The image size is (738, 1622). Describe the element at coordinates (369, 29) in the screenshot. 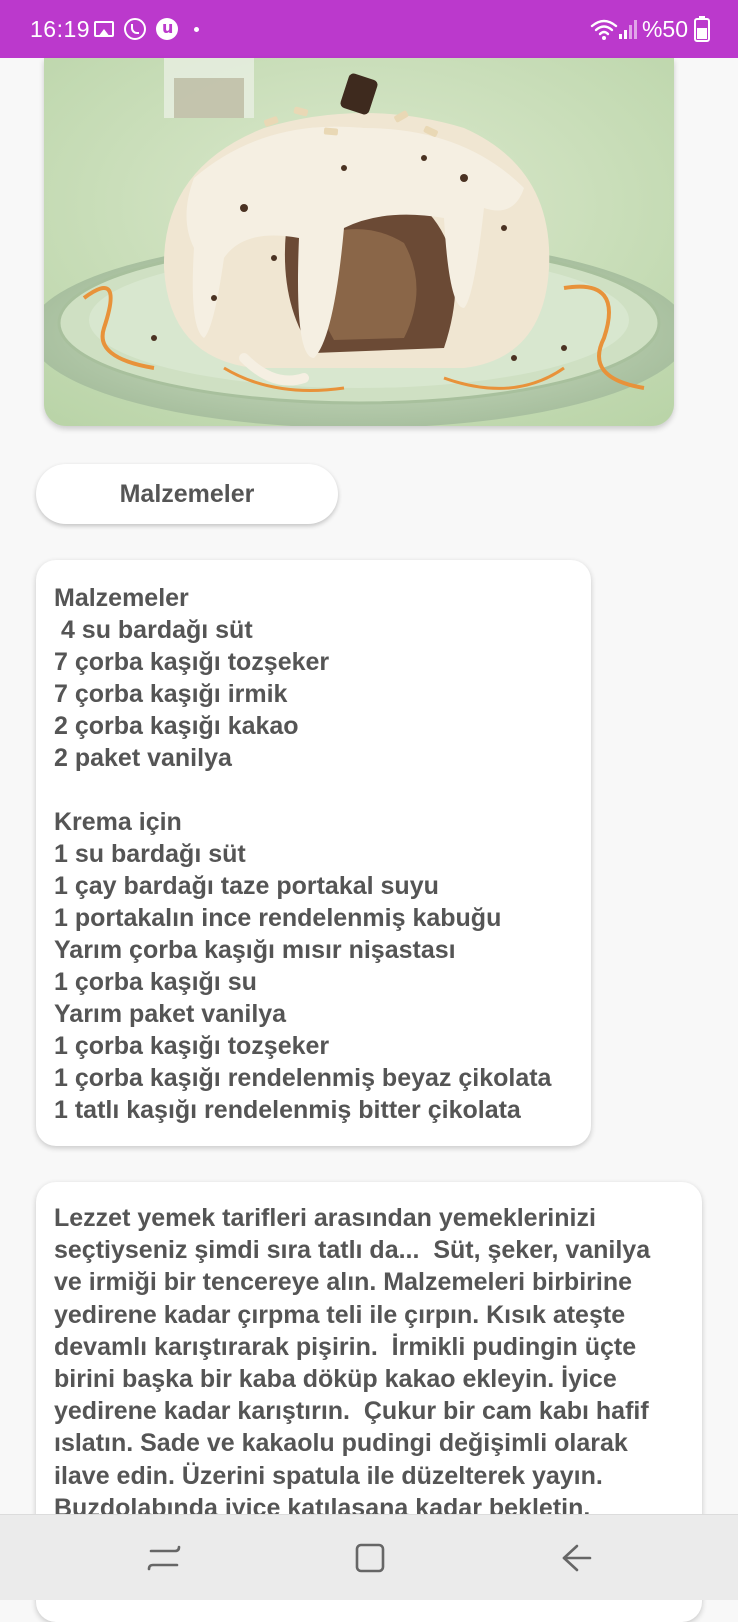

I see `status-bar: 16:19 %50` at that location.